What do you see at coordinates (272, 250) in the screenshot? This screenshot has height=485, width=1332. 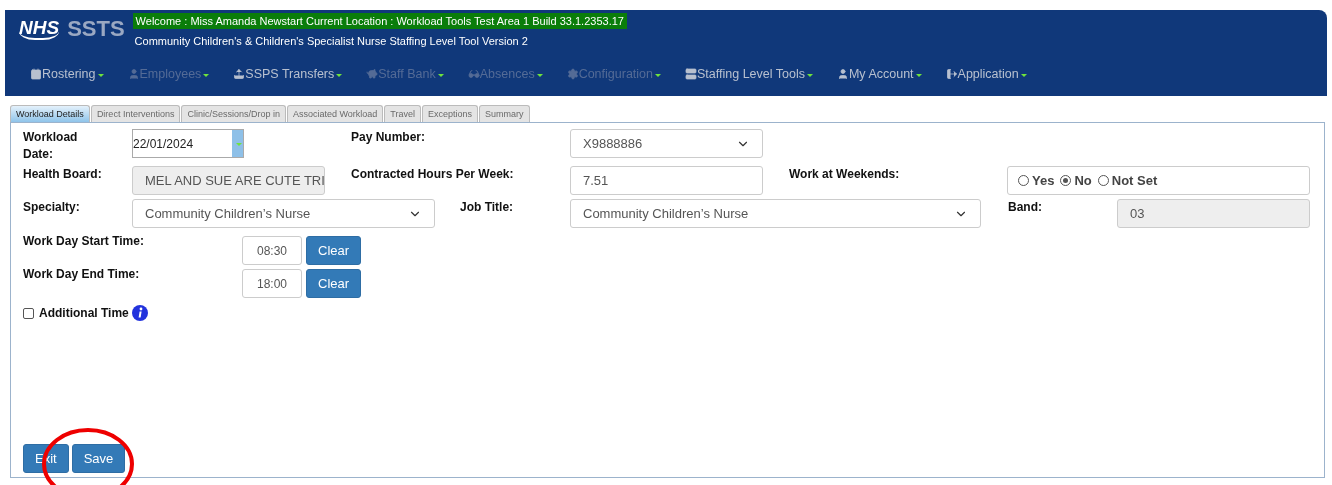 I see `start-time-field: 08:30` at bounding box center [272, 250].